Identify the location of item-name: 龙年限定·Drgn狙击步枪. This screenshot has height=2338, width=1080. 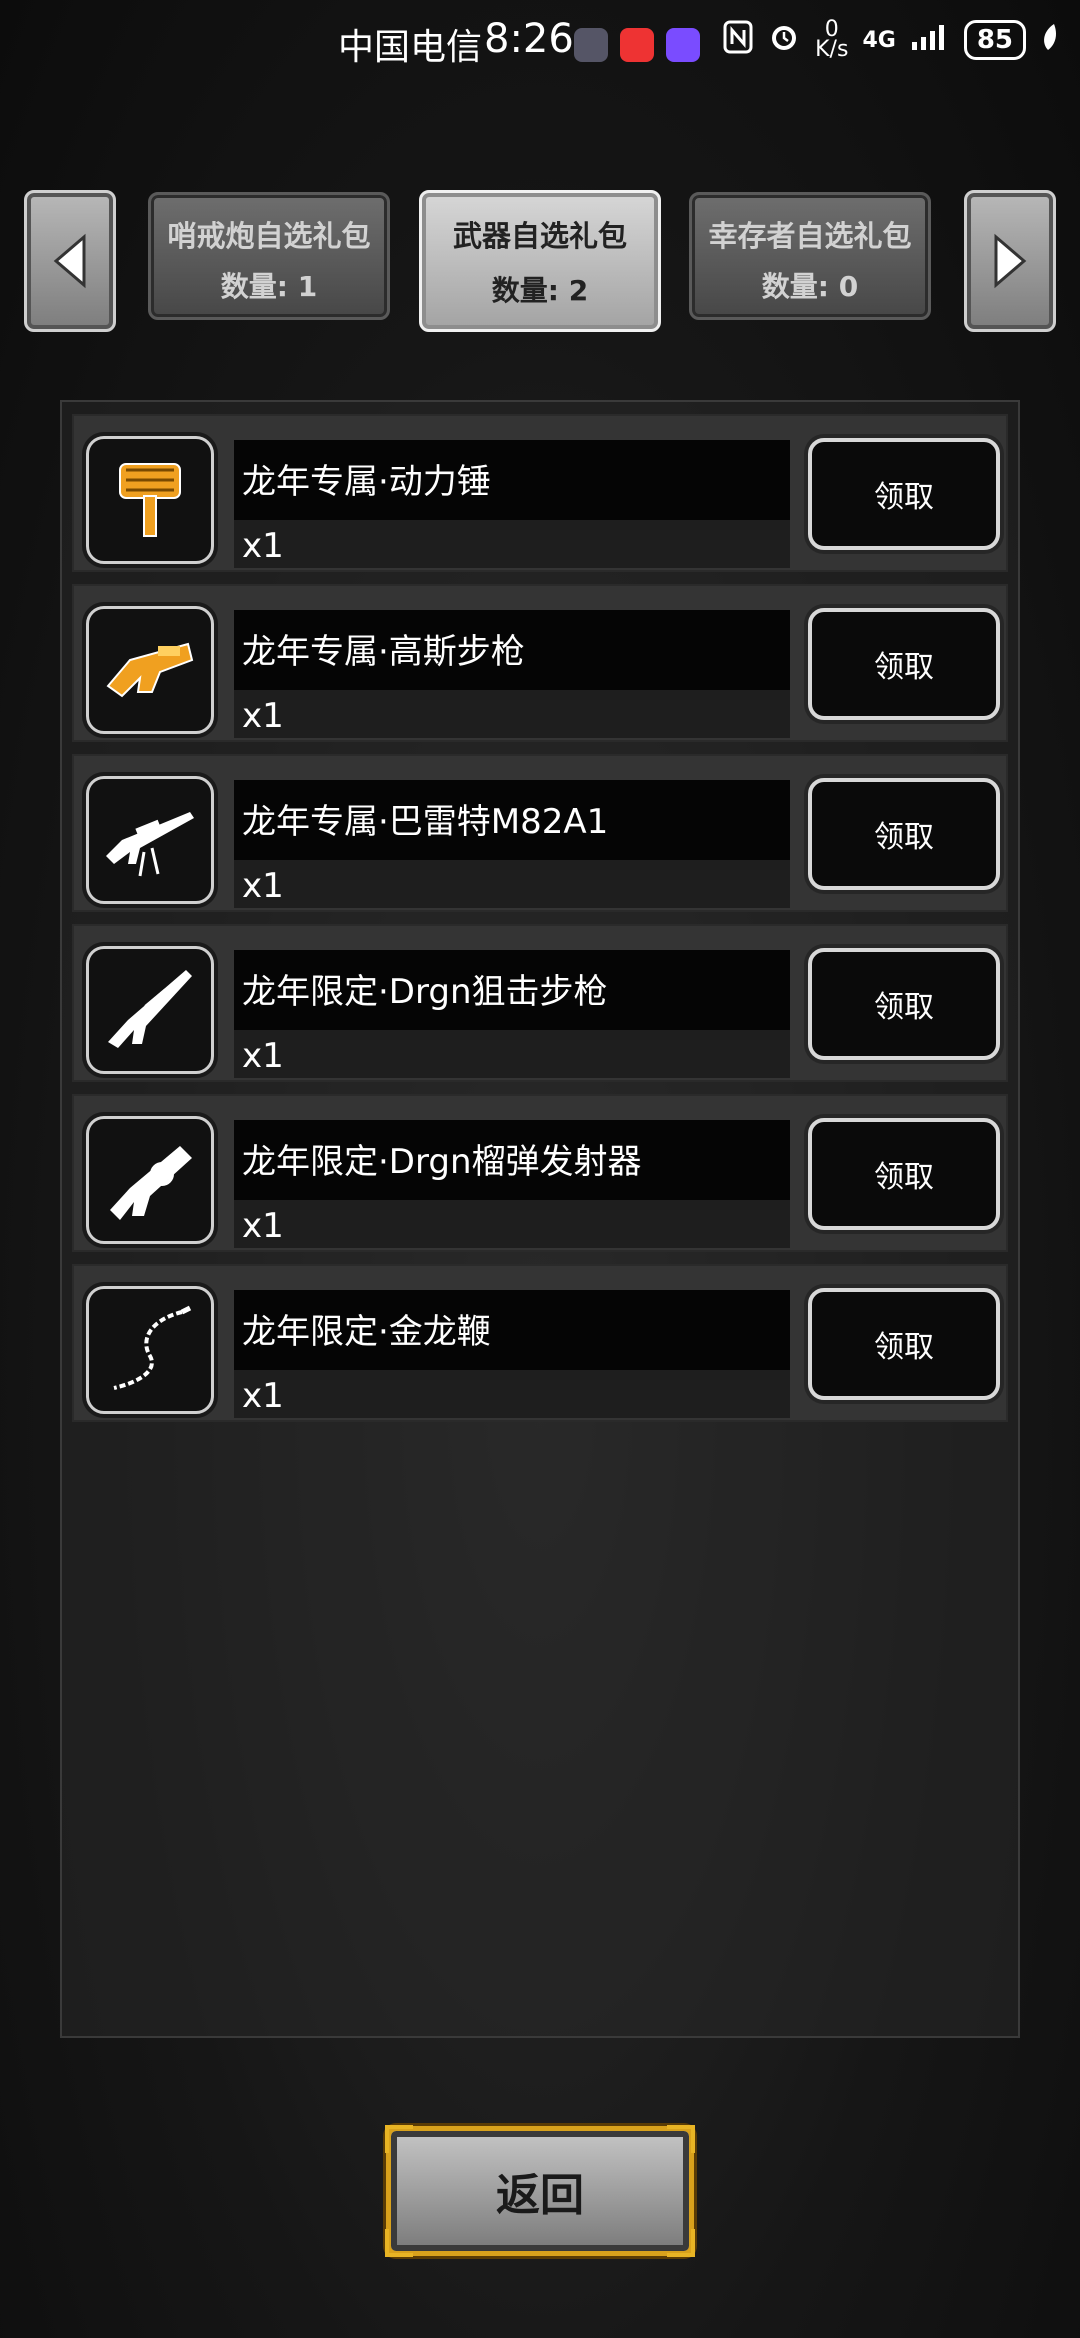
(425, 992).